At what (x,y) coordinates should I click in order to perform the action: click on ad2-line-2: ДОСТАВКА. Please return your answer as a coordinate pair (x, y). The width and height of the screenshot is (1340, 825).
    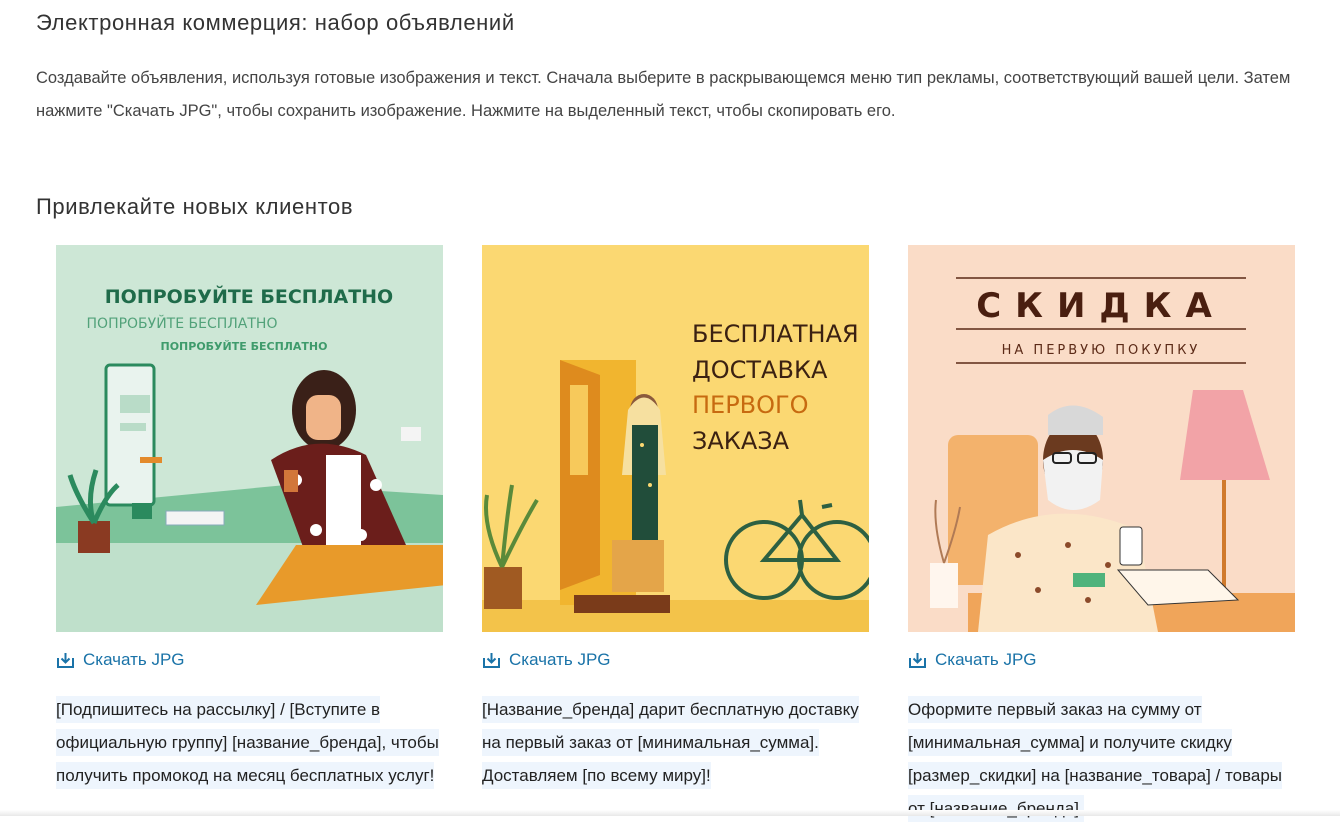
    Looking at the image, I should click on (760, 370).